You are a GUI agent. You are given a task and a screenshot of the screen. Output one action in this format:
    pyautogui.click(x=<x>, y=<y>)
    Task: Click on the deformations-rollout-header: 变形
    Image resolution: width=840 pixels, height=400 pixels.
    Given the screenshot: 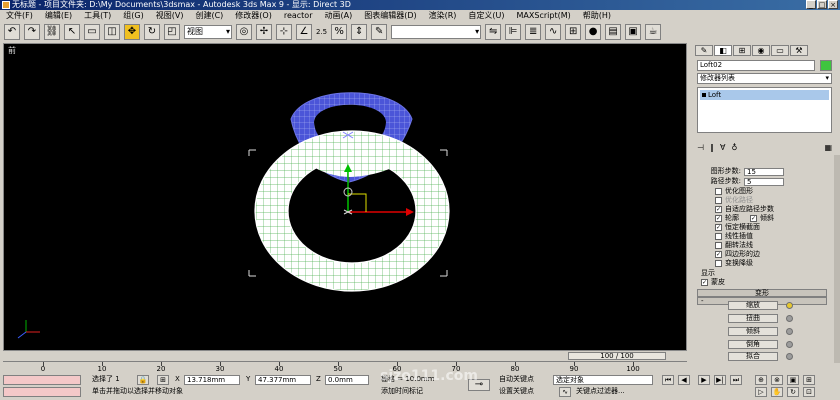 What is the action you would take?
    pyautogui.click(x=762, y=293)
    